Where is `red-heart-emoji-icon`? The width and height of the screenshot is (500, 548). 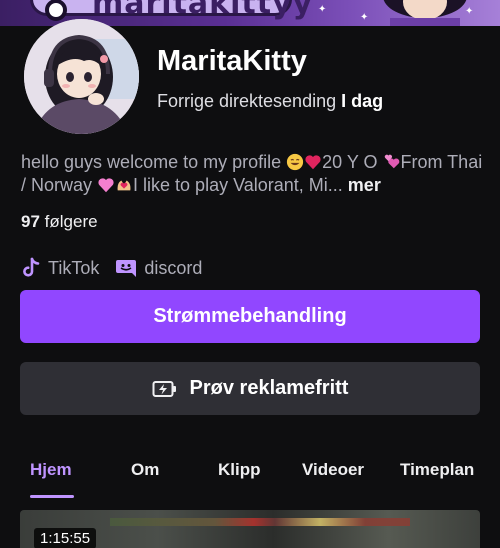 red-heart-emoji-icon is located at coordinates (313, 162).